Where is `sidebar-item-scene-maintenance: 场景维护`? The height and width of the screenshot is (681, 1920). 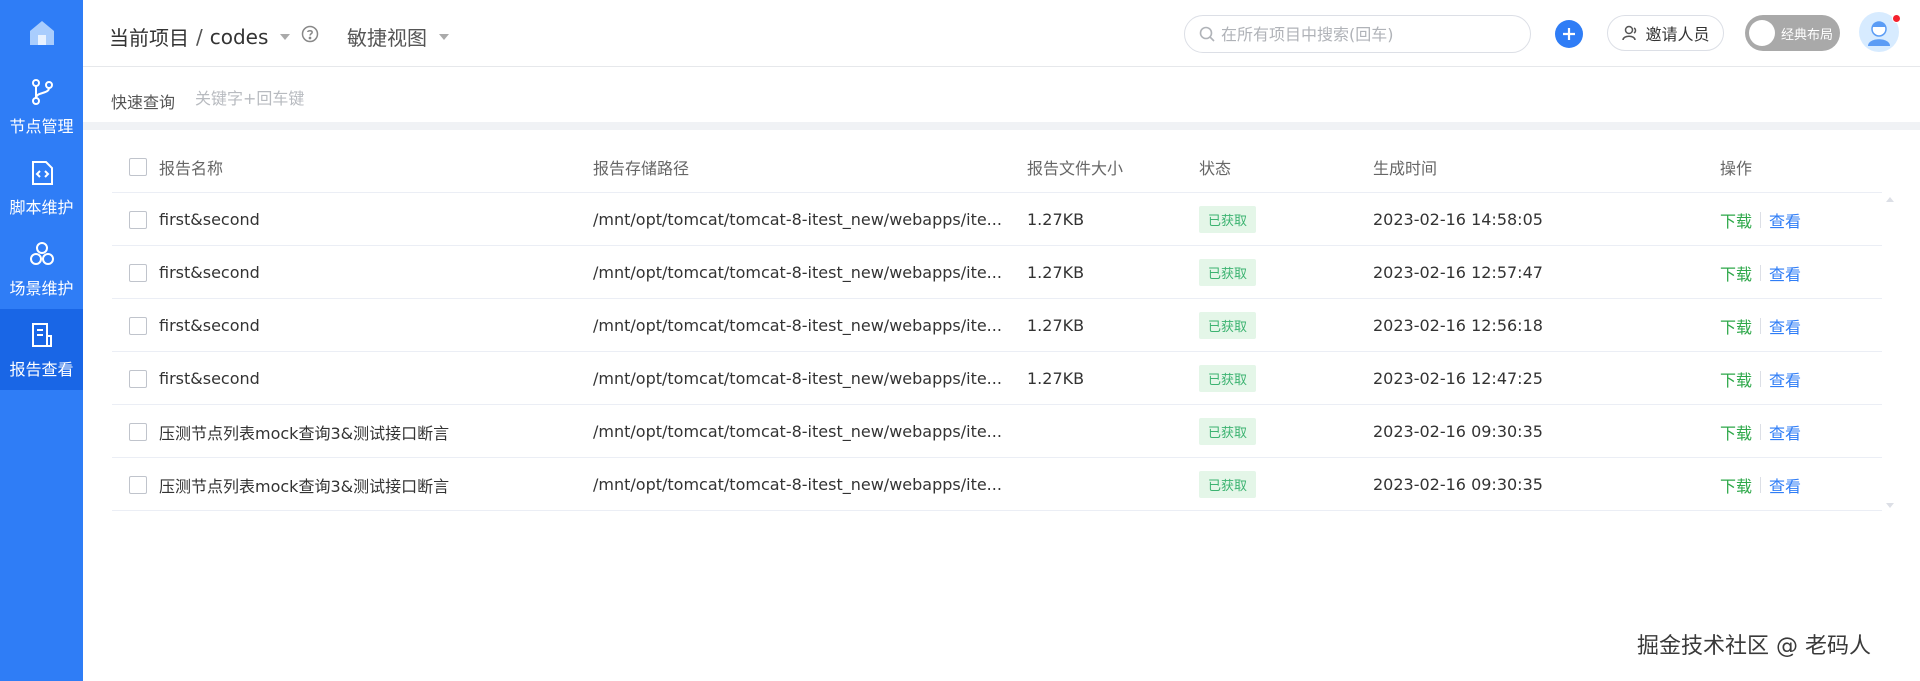 sidebar-item-scene-maintenance: 场景维护 is located at coordinates (41, 268).